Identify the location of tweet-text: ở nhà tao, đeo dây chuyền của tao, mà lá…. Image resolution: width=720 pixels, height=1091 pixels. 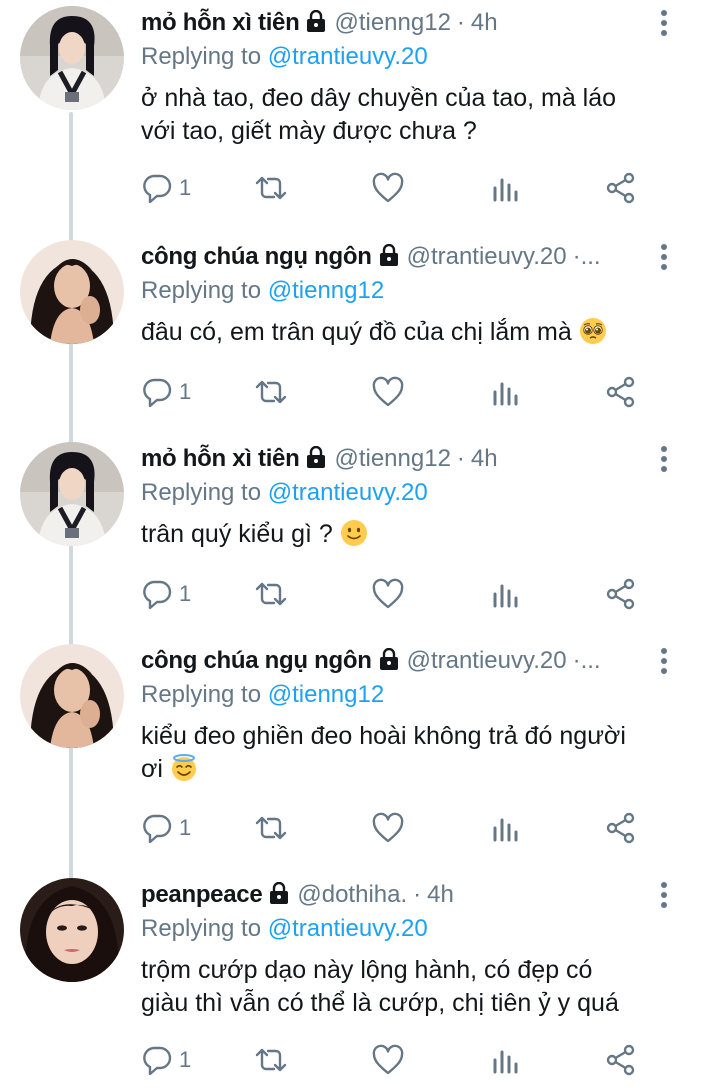
(420, 115).